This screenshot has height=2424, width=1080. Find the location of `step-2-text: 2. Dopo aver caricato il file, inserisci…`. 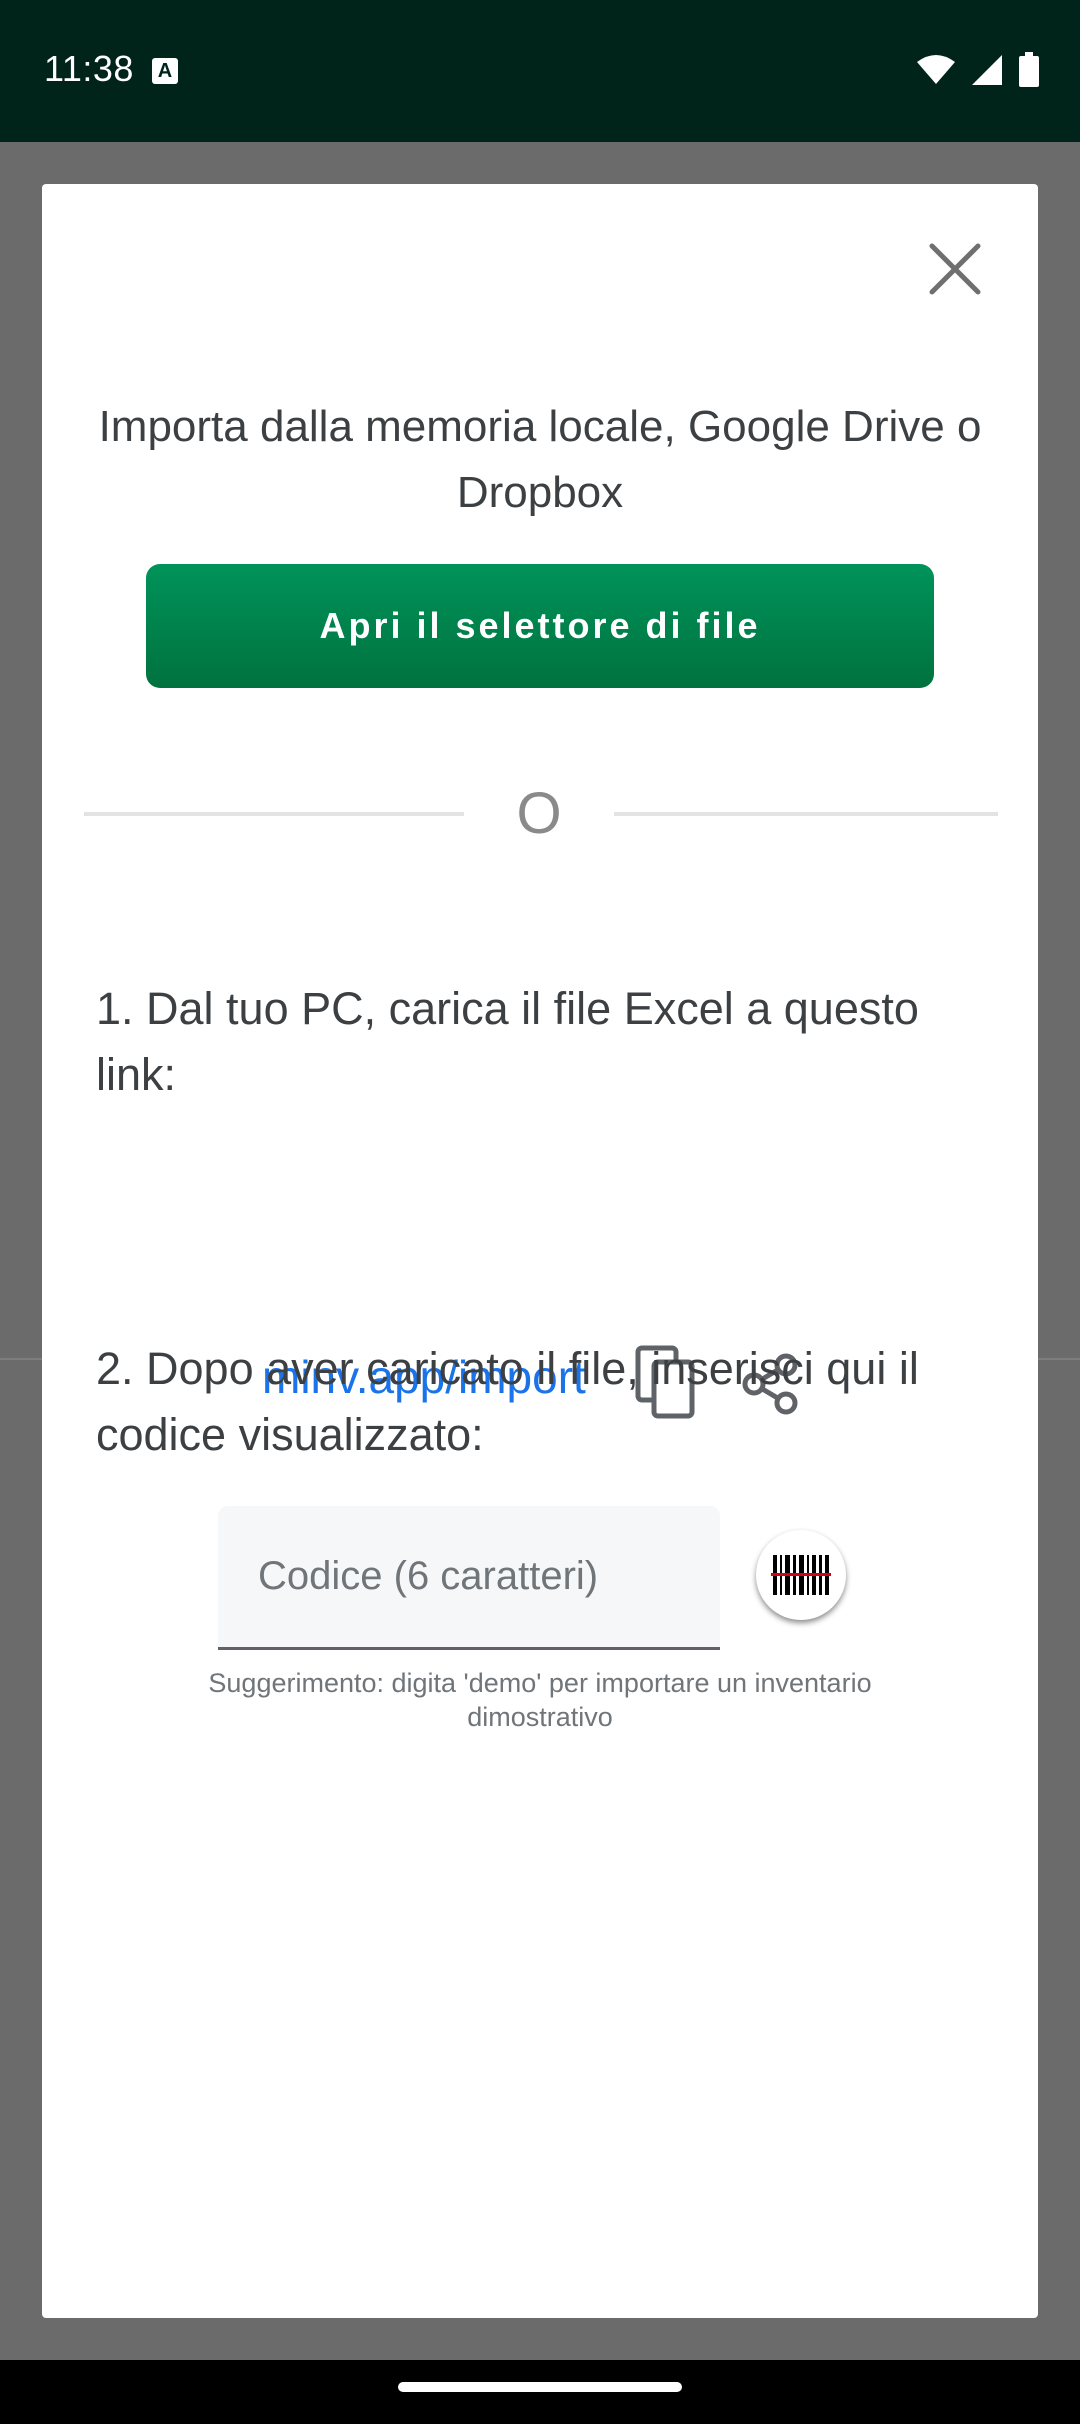

step-2-text: 2. Dopo aver caricato il file, inserisci… is located at coordinates (507, 1401).